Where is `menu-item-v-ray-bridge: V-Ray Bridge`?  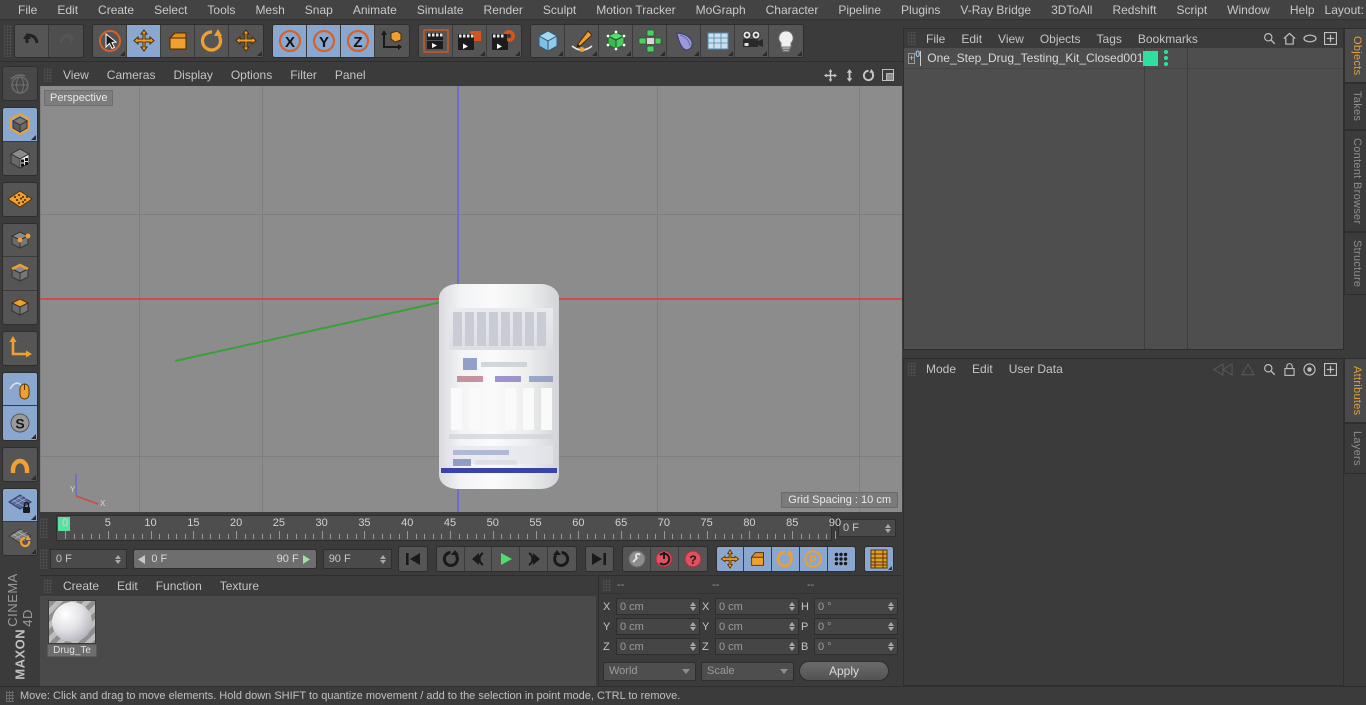 menu-item-v-ray-bridge: V-Ray Bridge is located at coordinates (995, 10).